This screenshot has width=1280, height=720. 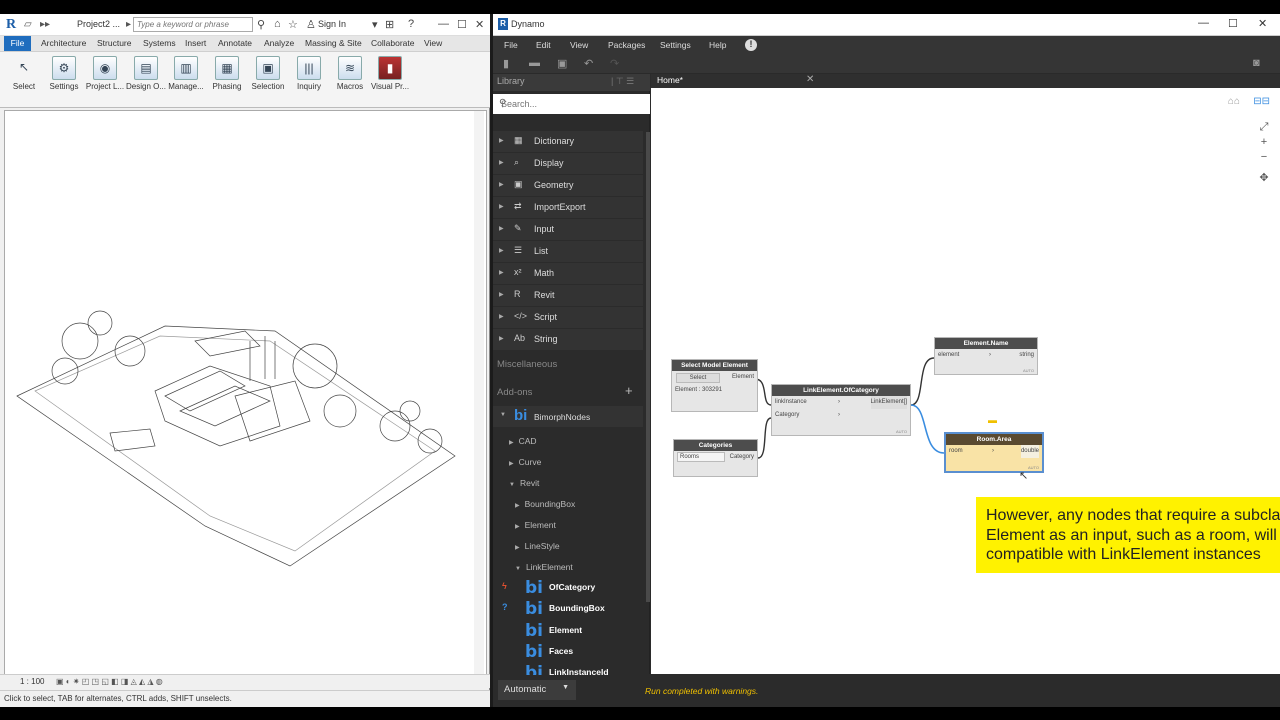 What do you see at coordinates (523, 441) in the screenshot?
I see `library-tree-item: ▶ CAD` at bounding box center [523, 441].